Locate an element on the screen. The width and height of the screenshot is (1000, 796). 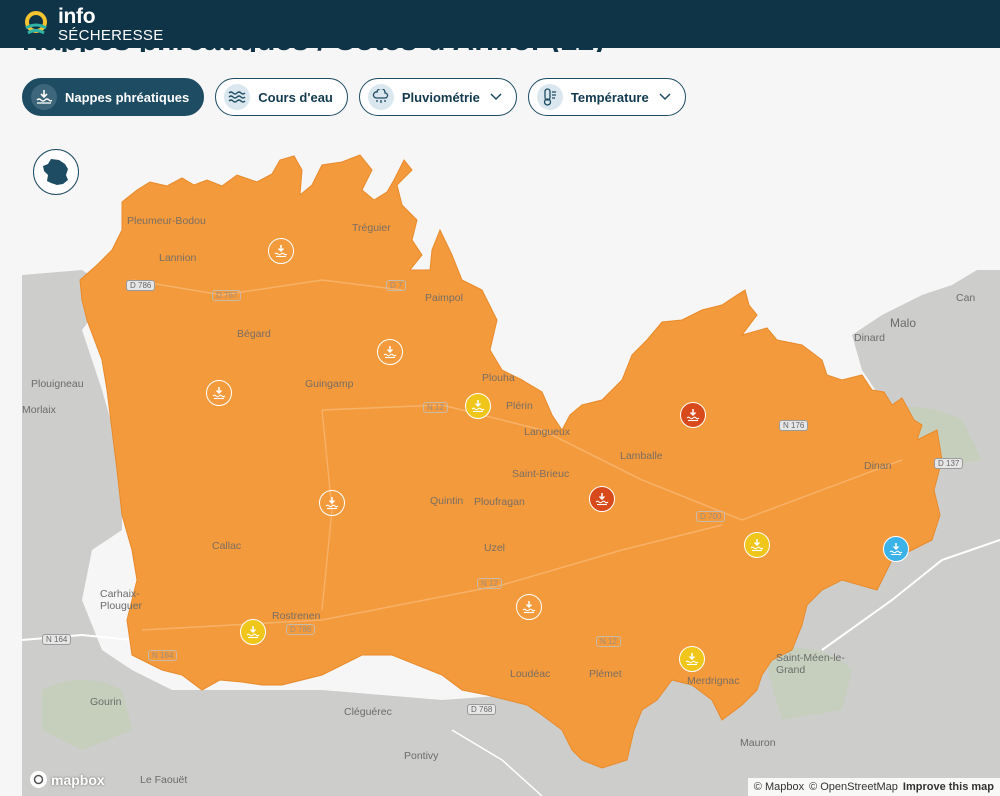
place-label: Guingamp is located at coordinates (329, 384).